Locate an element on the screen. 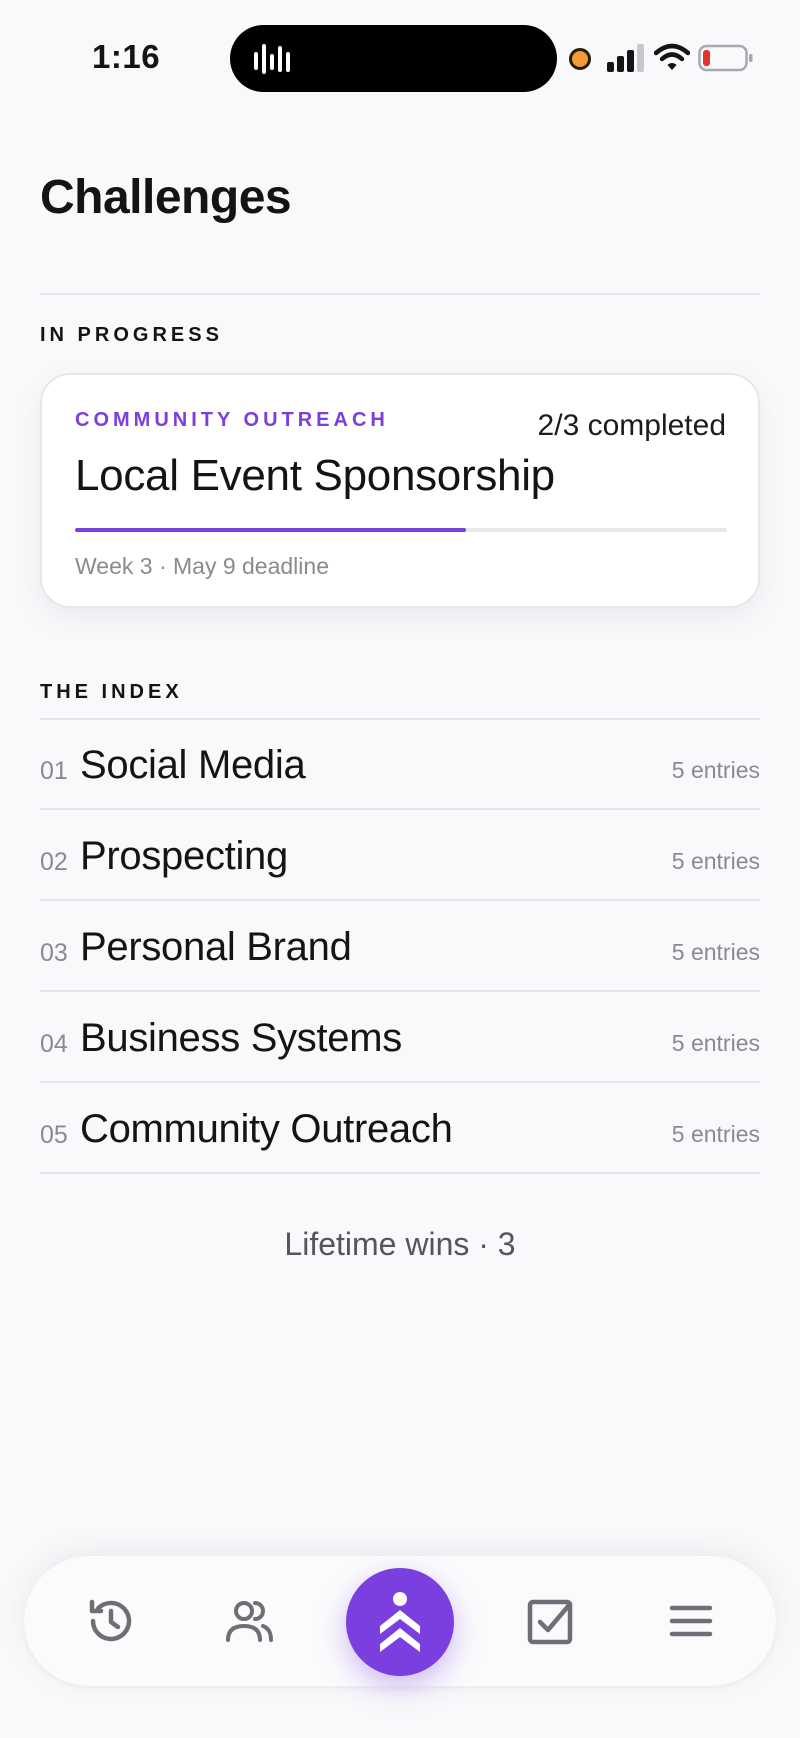 This screenshot has height=1738, width=800. history-icon is located at coordinates (111, 1621).